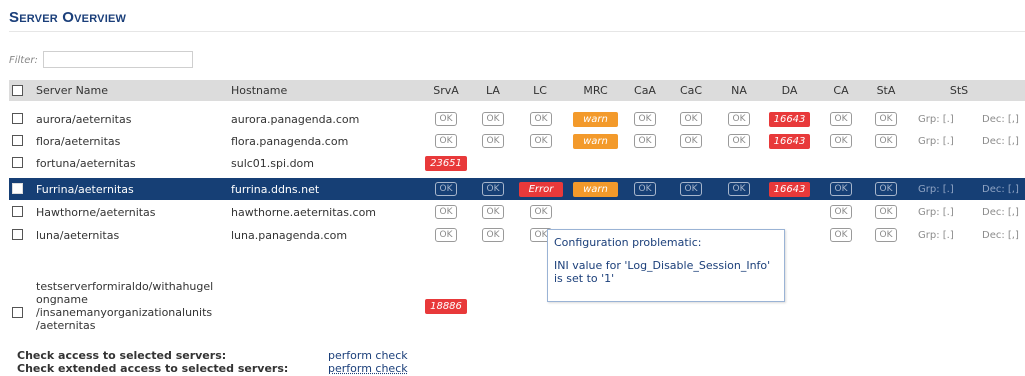 This screenshot has width=1025, height=376. Describe the element at coordinates (96, 212) in the screenshot. I see `server-name: Hawthorne/aeternitas` at that location.